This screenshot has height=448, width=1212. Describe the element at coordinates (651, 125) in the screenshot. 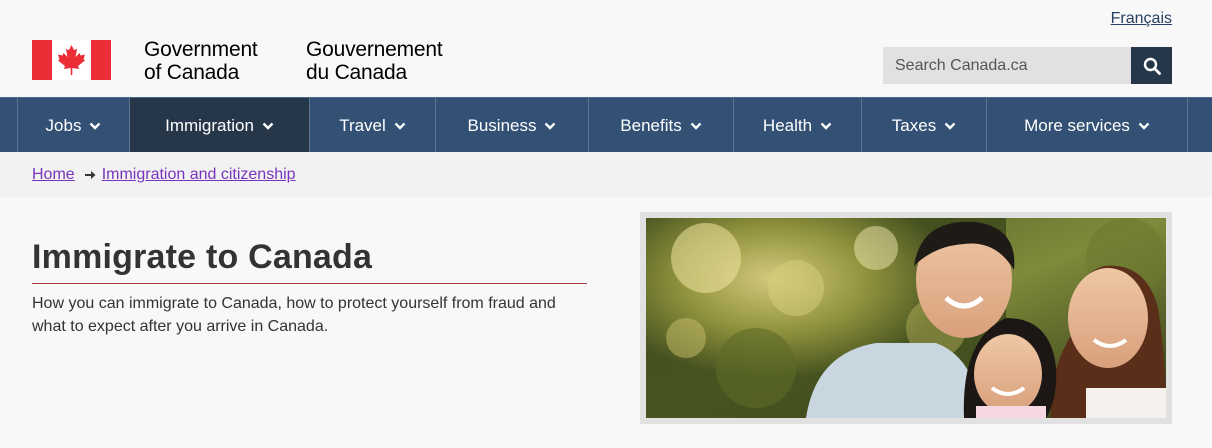

I see `menu-item-label: Benefits` at that location.